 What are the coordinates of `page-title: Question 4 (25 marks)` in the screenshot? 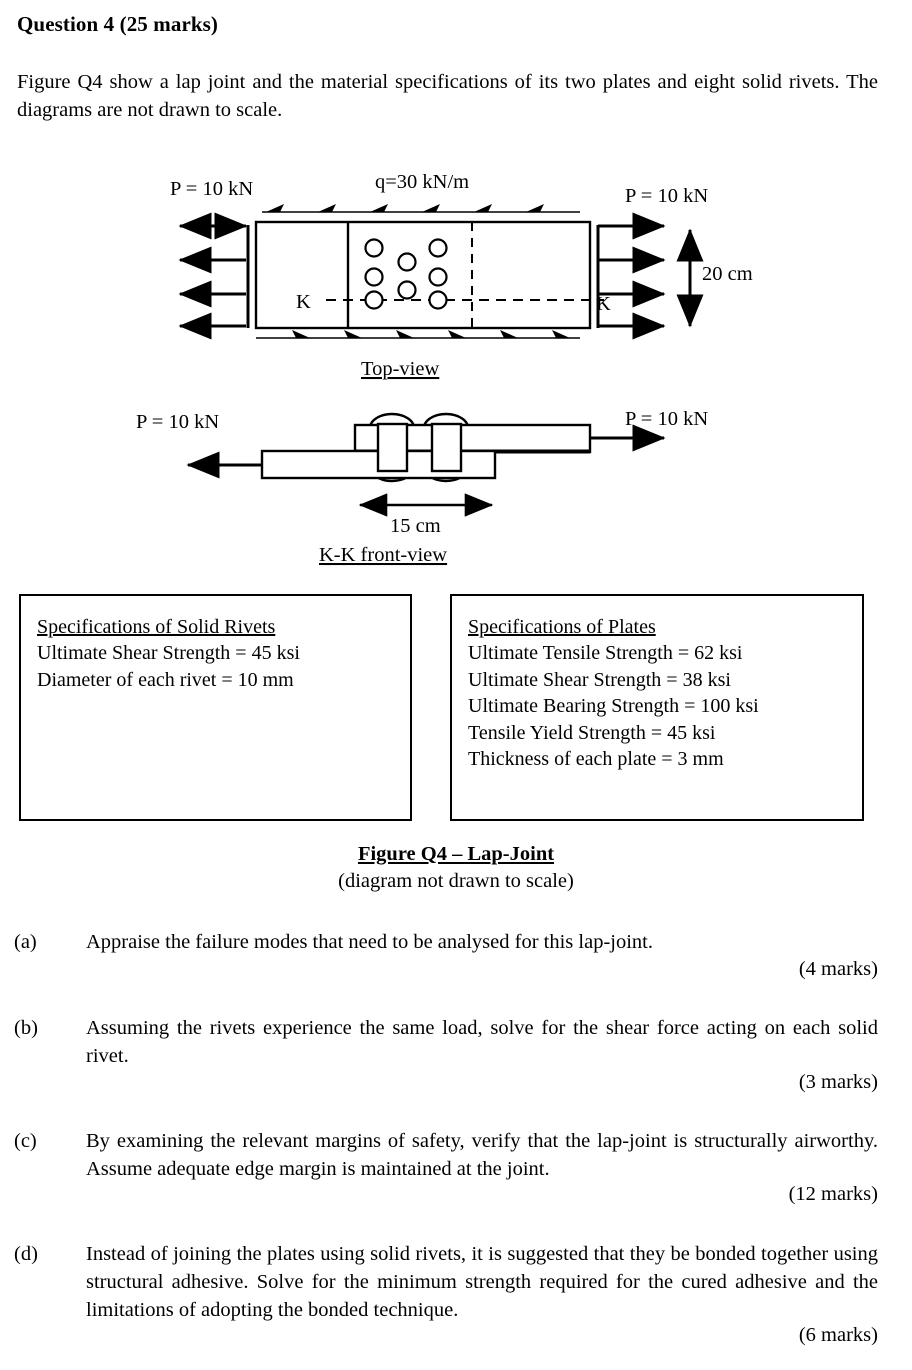 It's located at (118, 24).